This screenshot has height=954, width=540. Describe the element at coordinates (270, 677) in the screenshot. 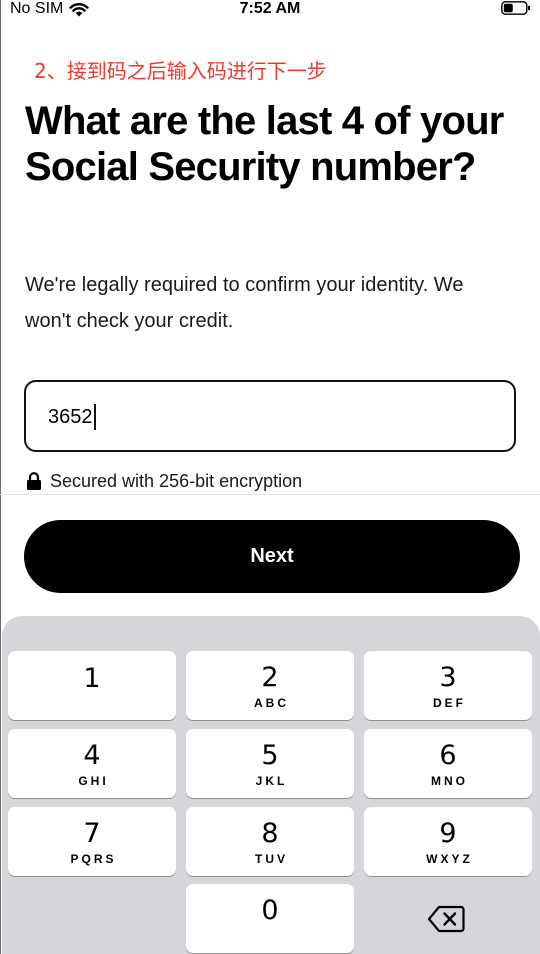

I see `key-digit: 2` at that location.